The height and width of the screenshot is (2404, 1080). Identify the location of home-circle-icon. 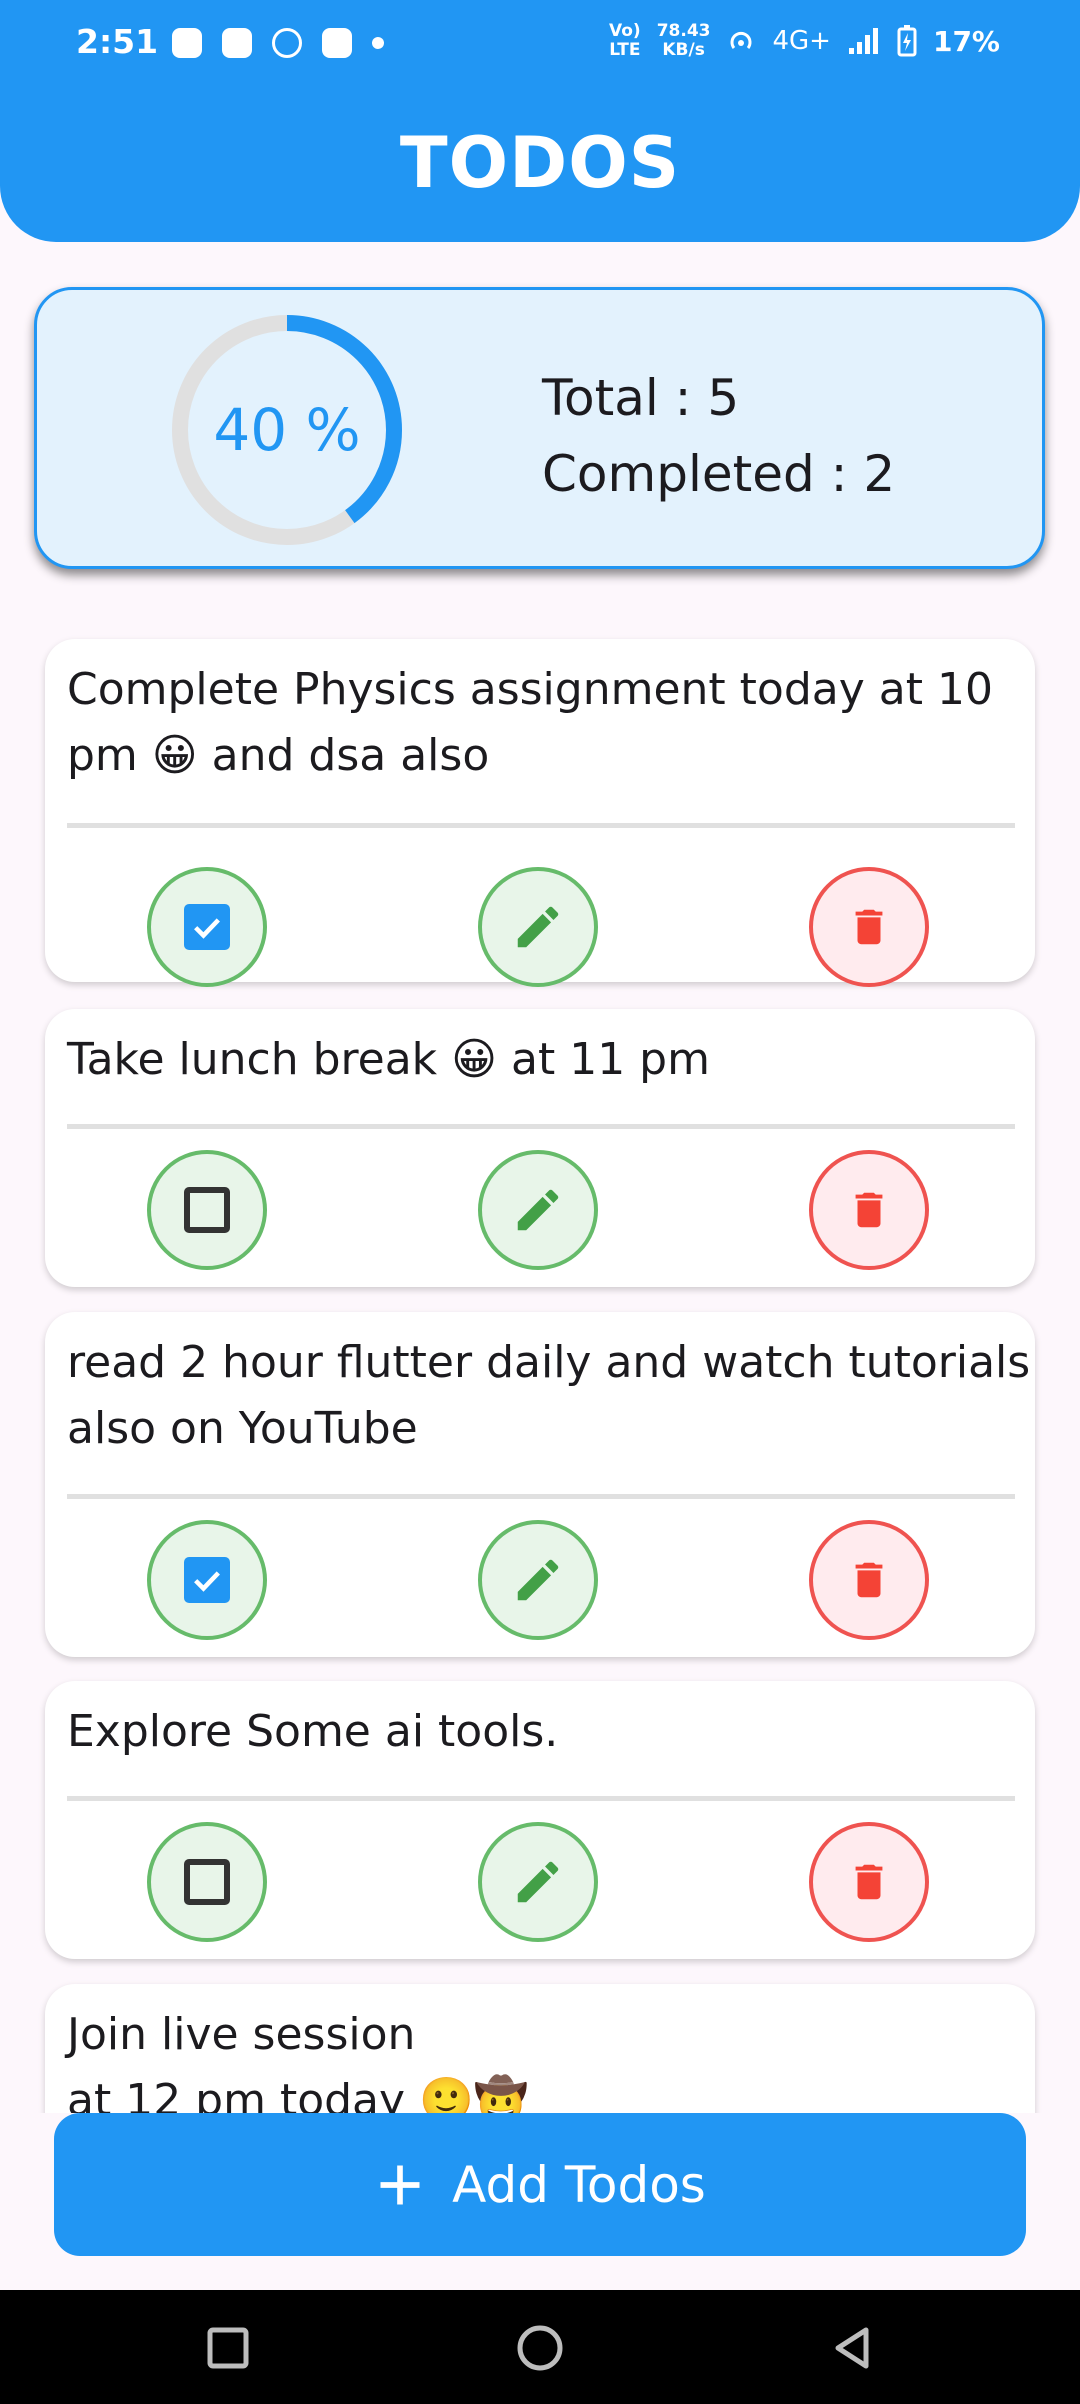
(540, 2348).